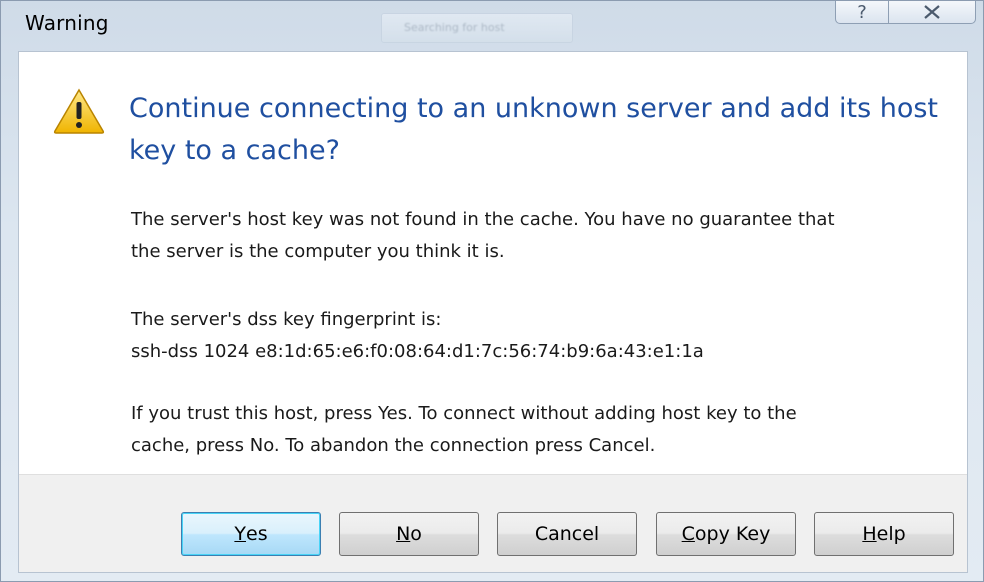 This screenshot has height=582, width=984. What do you see at coordinates (240, 534) in the screenshot?
I see `yes-mnemonic: Y` at bounding box center [240, 534].